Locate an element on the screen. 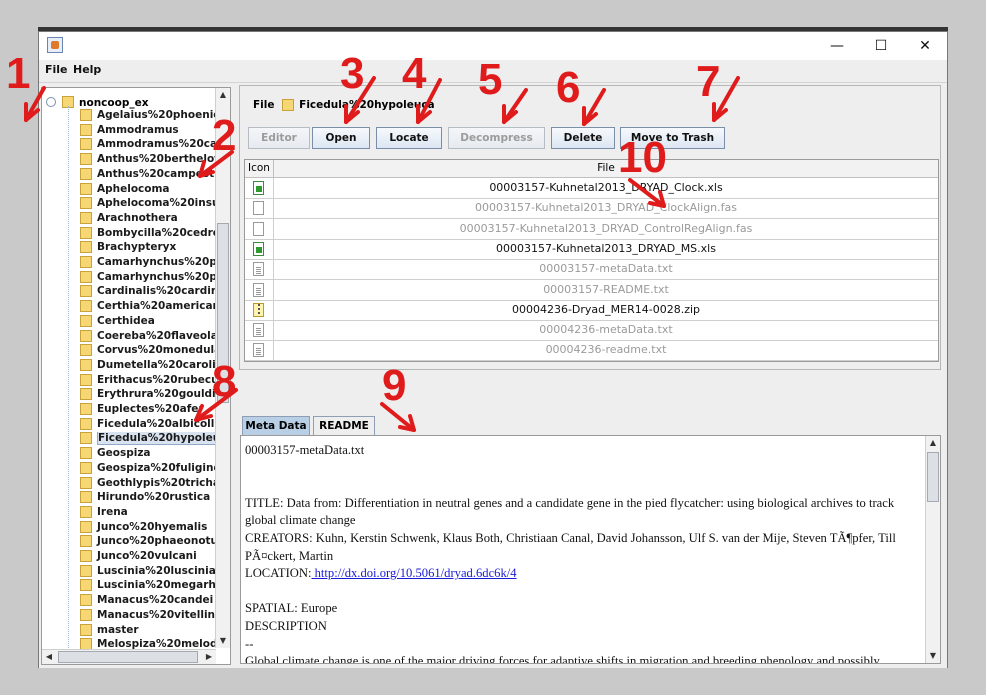 The width and height of the screenshot is (986, 695). annotation-3: 3 is located at coordinates (352, 73).